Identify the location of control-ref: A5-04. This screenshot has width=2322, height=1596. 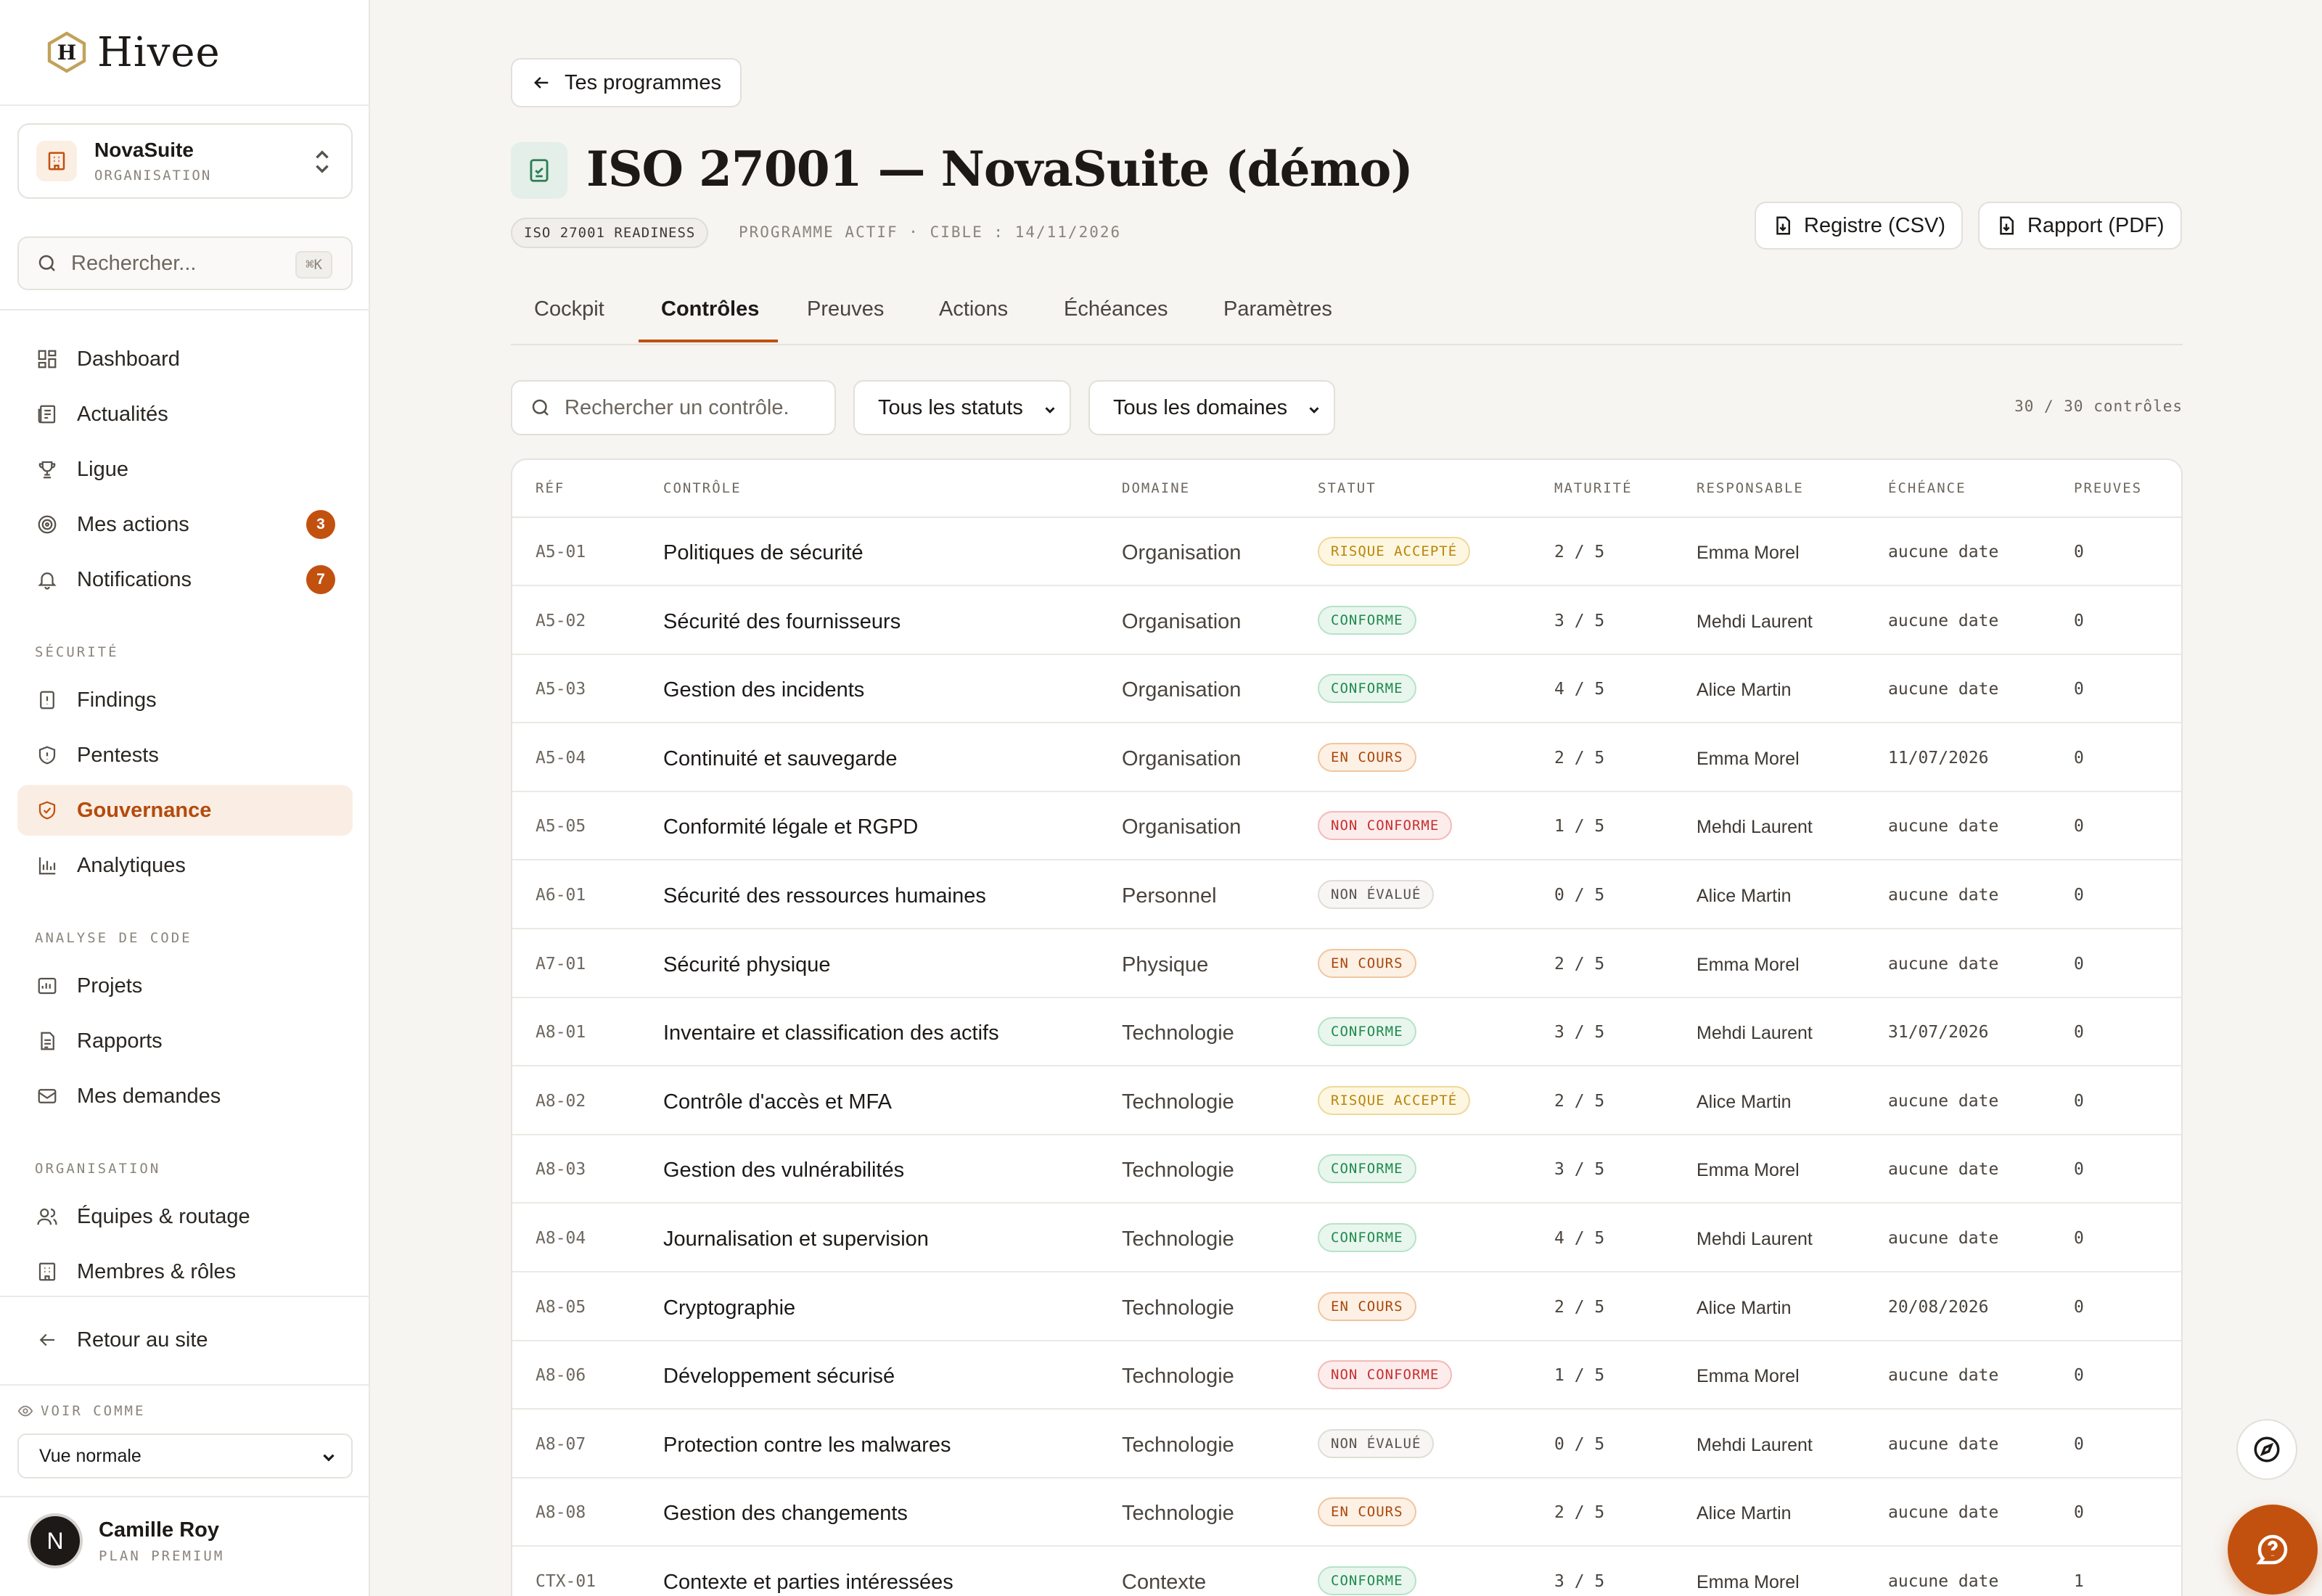
(561, 758).